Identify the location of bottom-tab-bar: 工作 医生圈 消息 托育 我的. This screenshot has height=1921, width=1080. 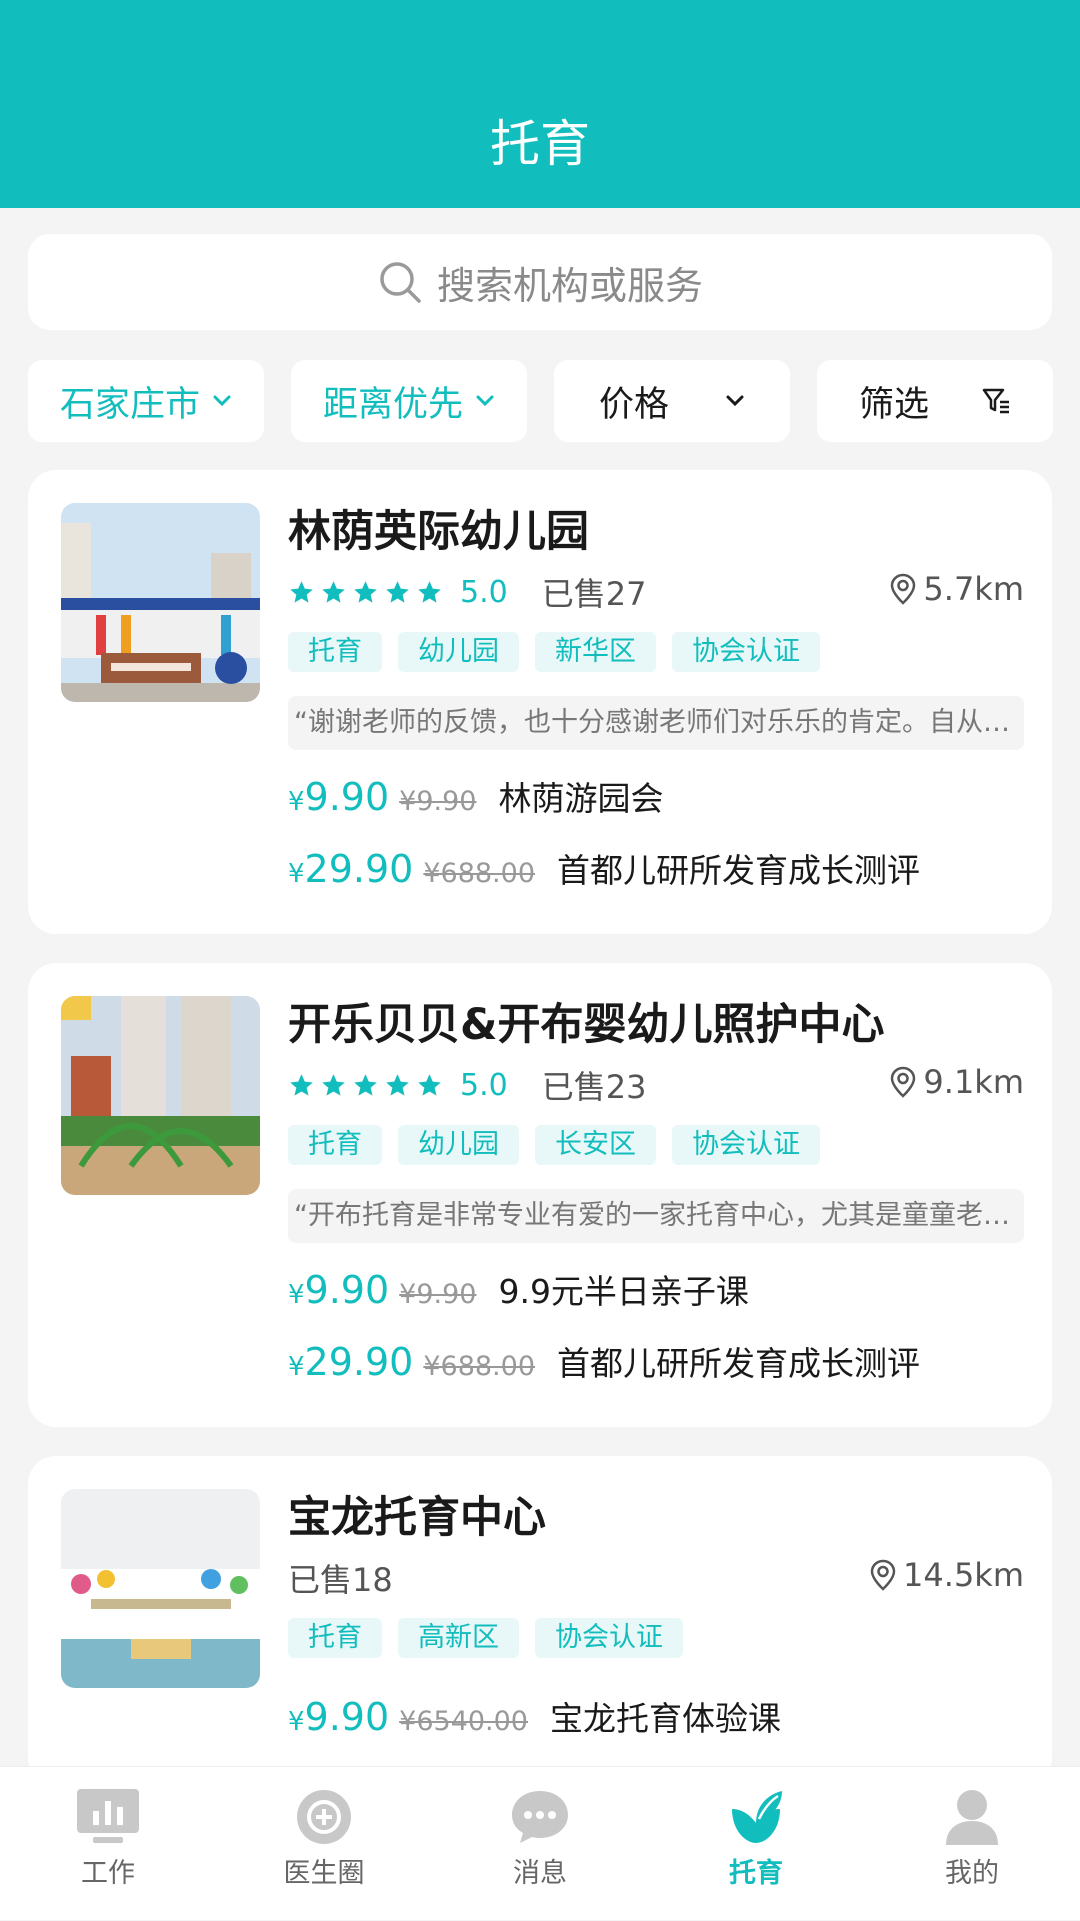
(540, 1843).